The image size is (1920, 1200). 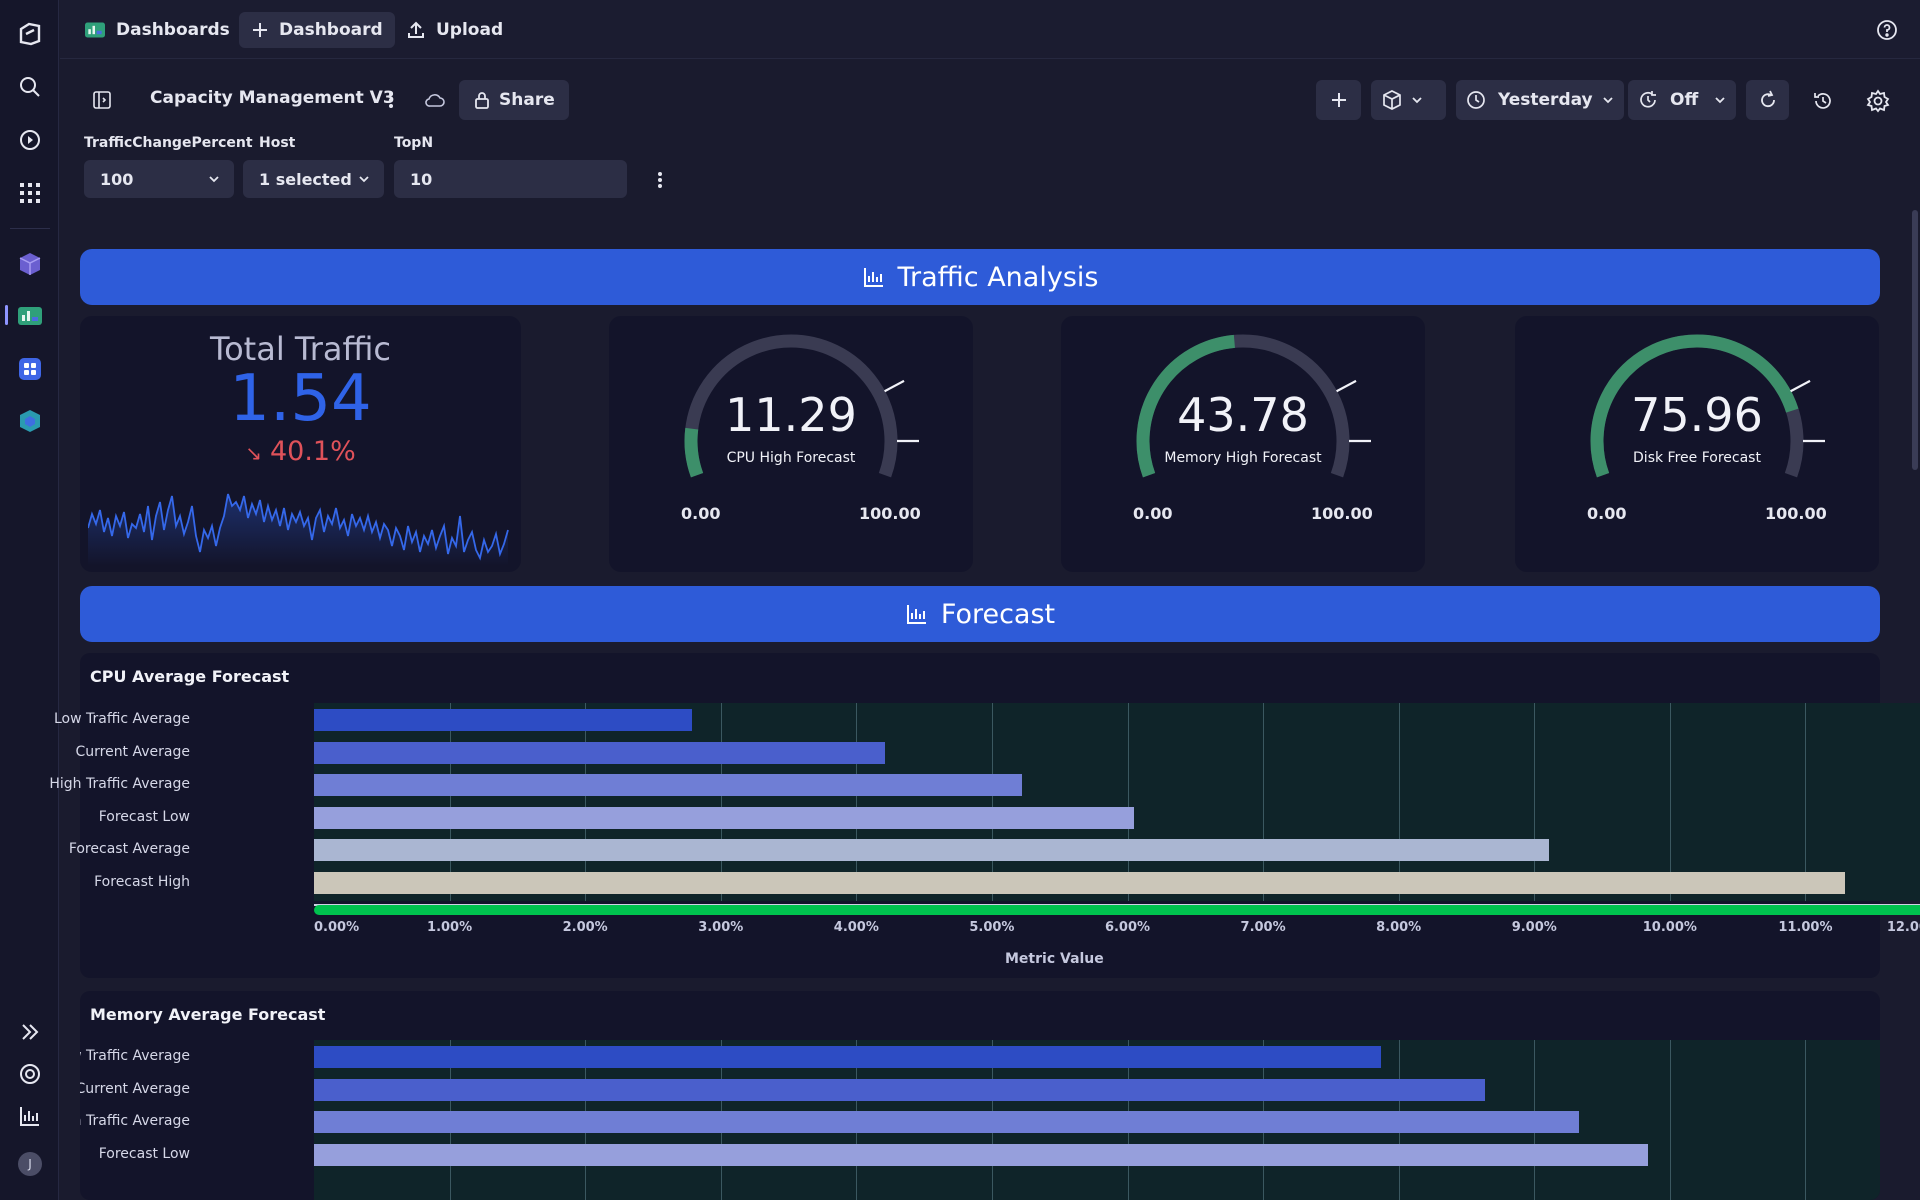 I want to click on x-tick-label: 7.00%, so click(x=1263, y=927).